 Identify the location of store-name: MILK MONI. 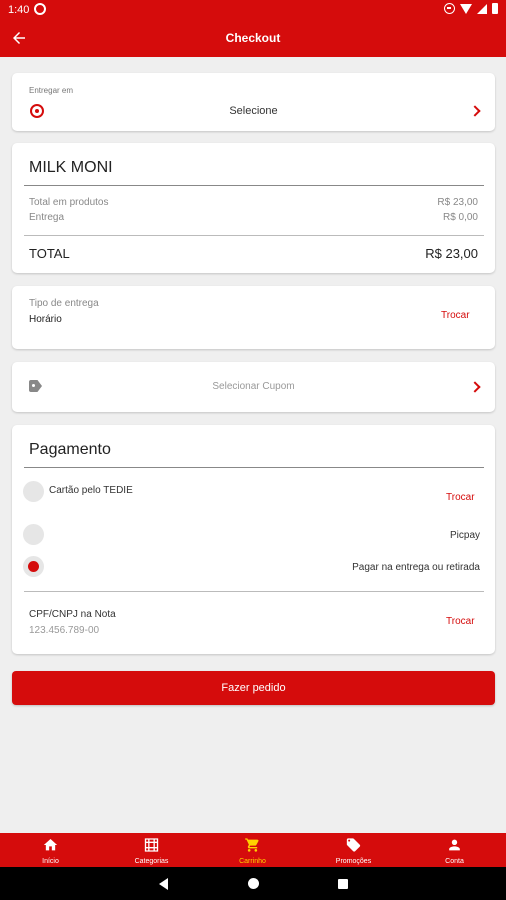
(71, 167).